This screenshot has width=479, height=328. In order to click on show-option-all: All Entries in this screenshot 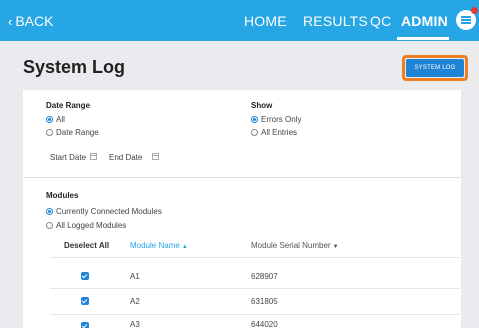, I will do `click(274, 132)`.